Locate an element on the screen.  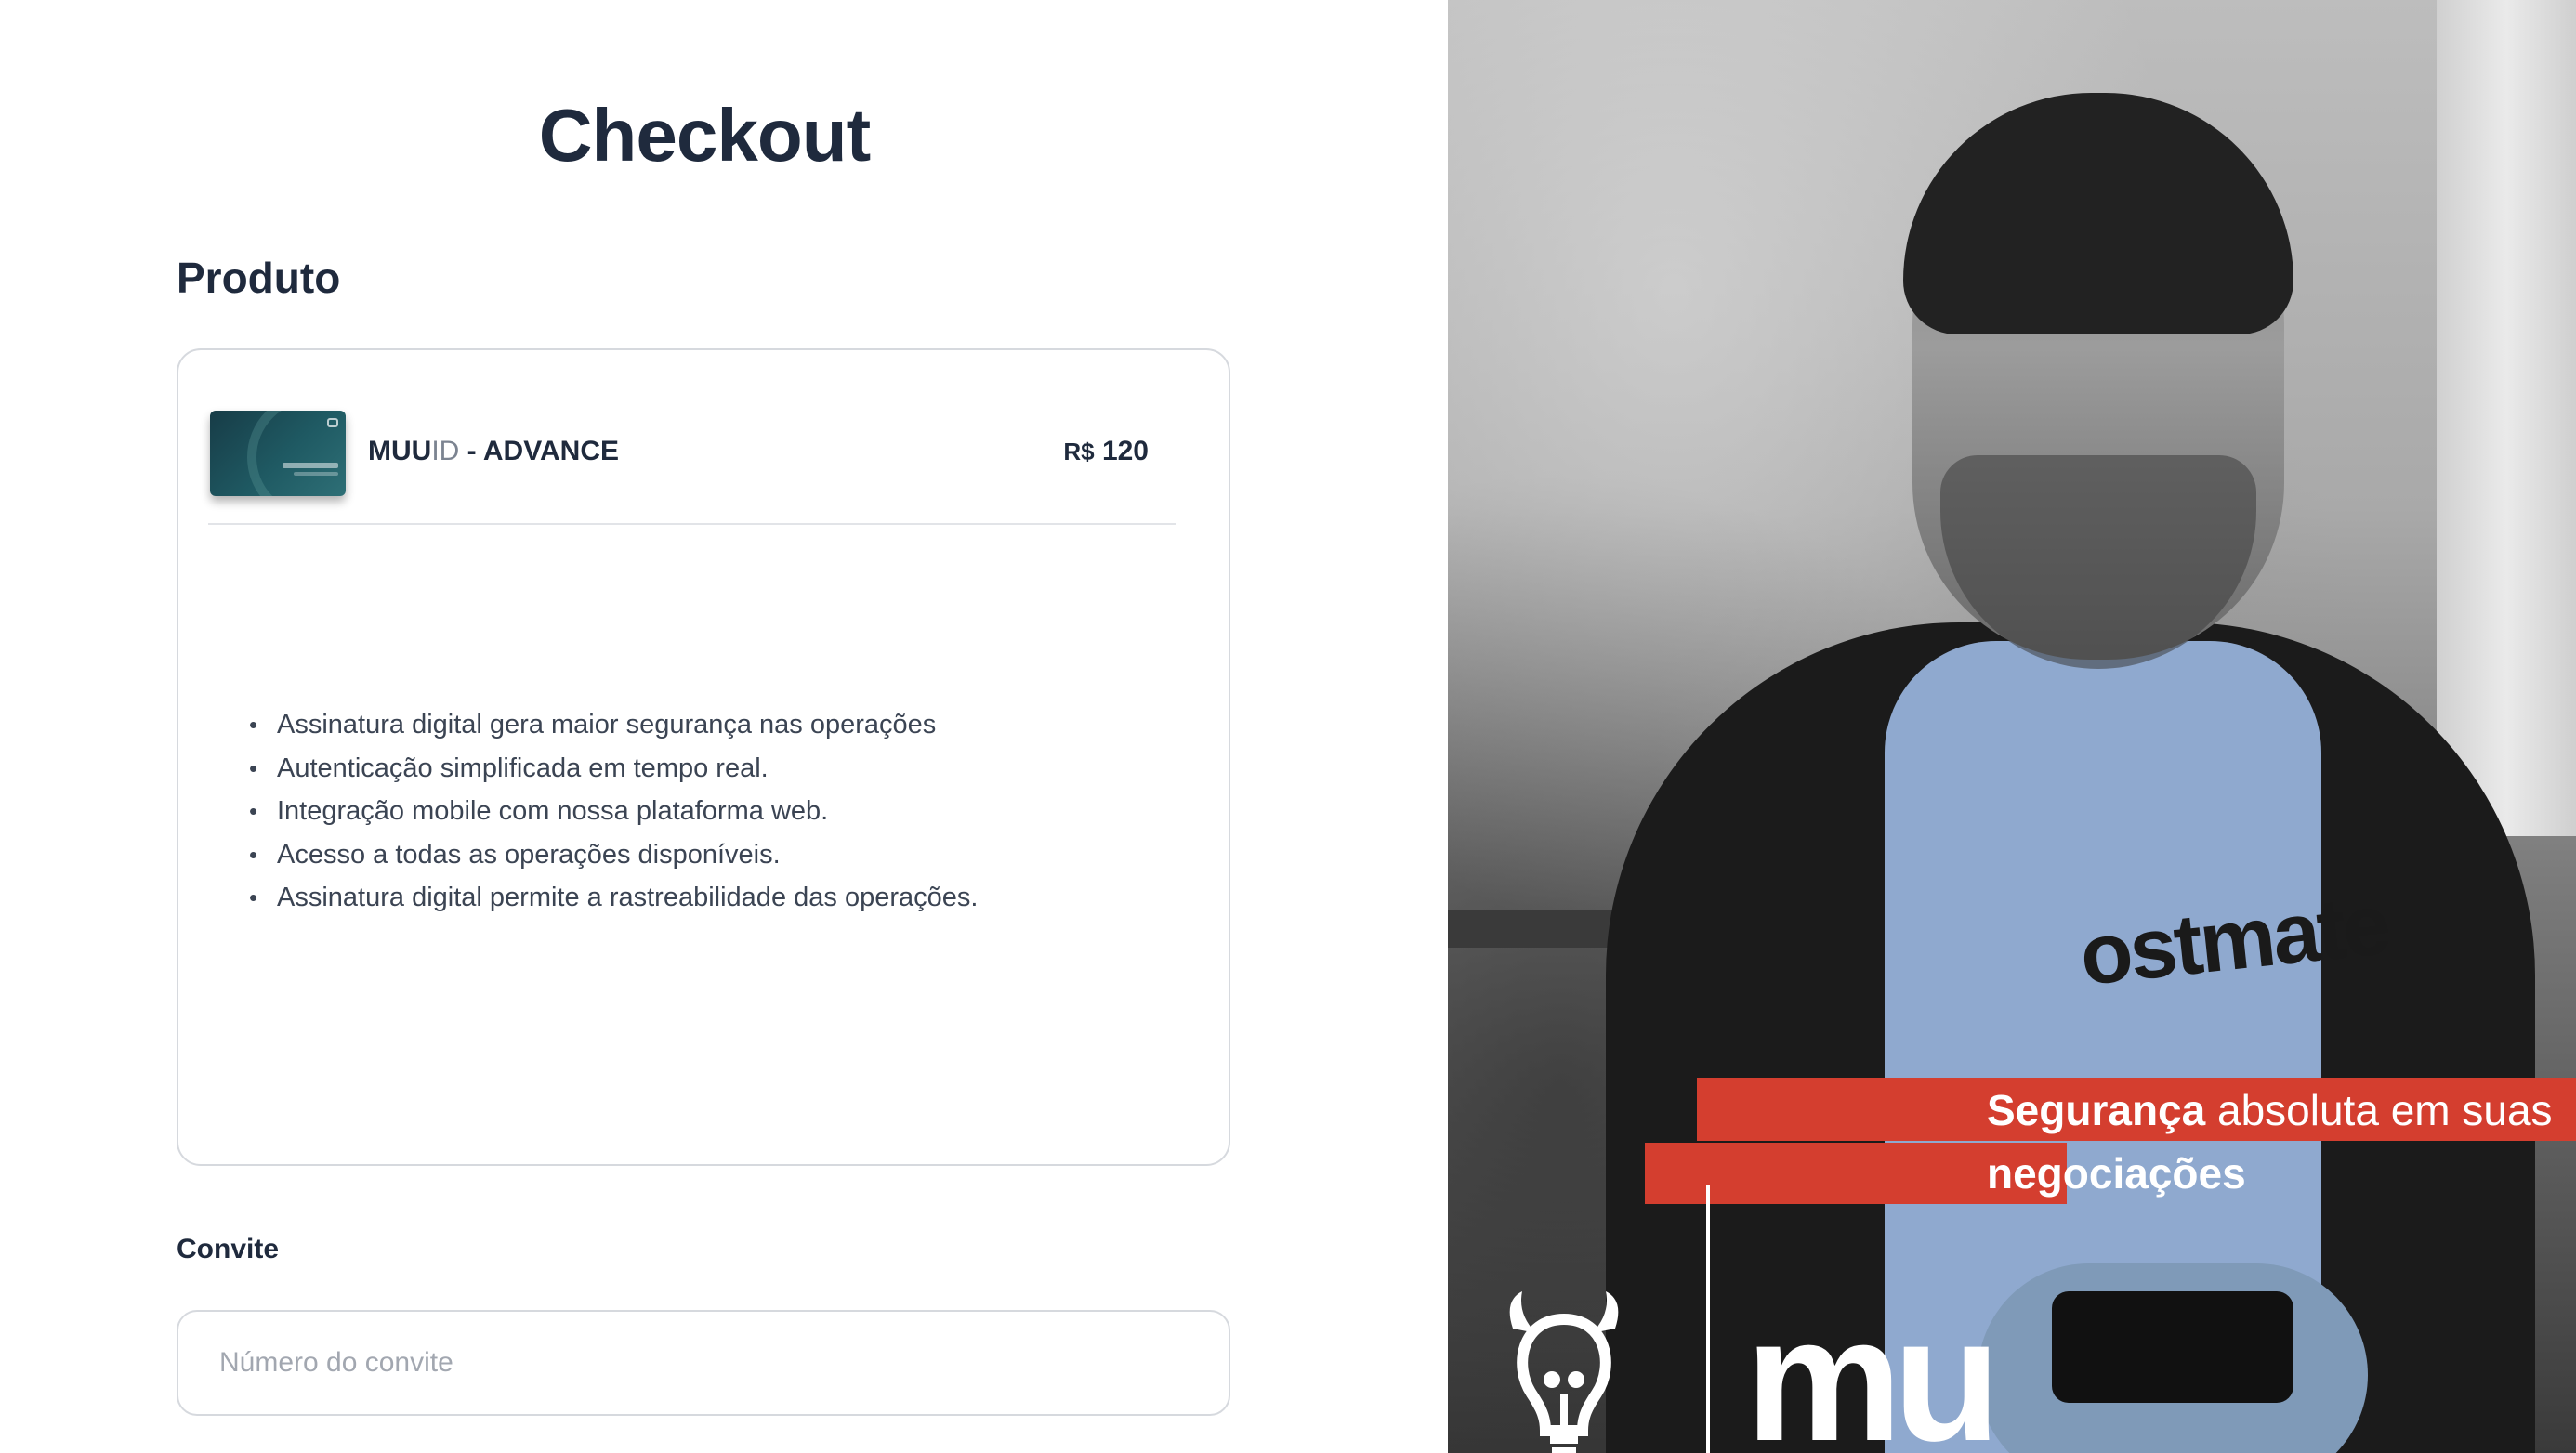
feature-item: Autenticação simplificada em tempo real. is located at coordinates (613, 769).